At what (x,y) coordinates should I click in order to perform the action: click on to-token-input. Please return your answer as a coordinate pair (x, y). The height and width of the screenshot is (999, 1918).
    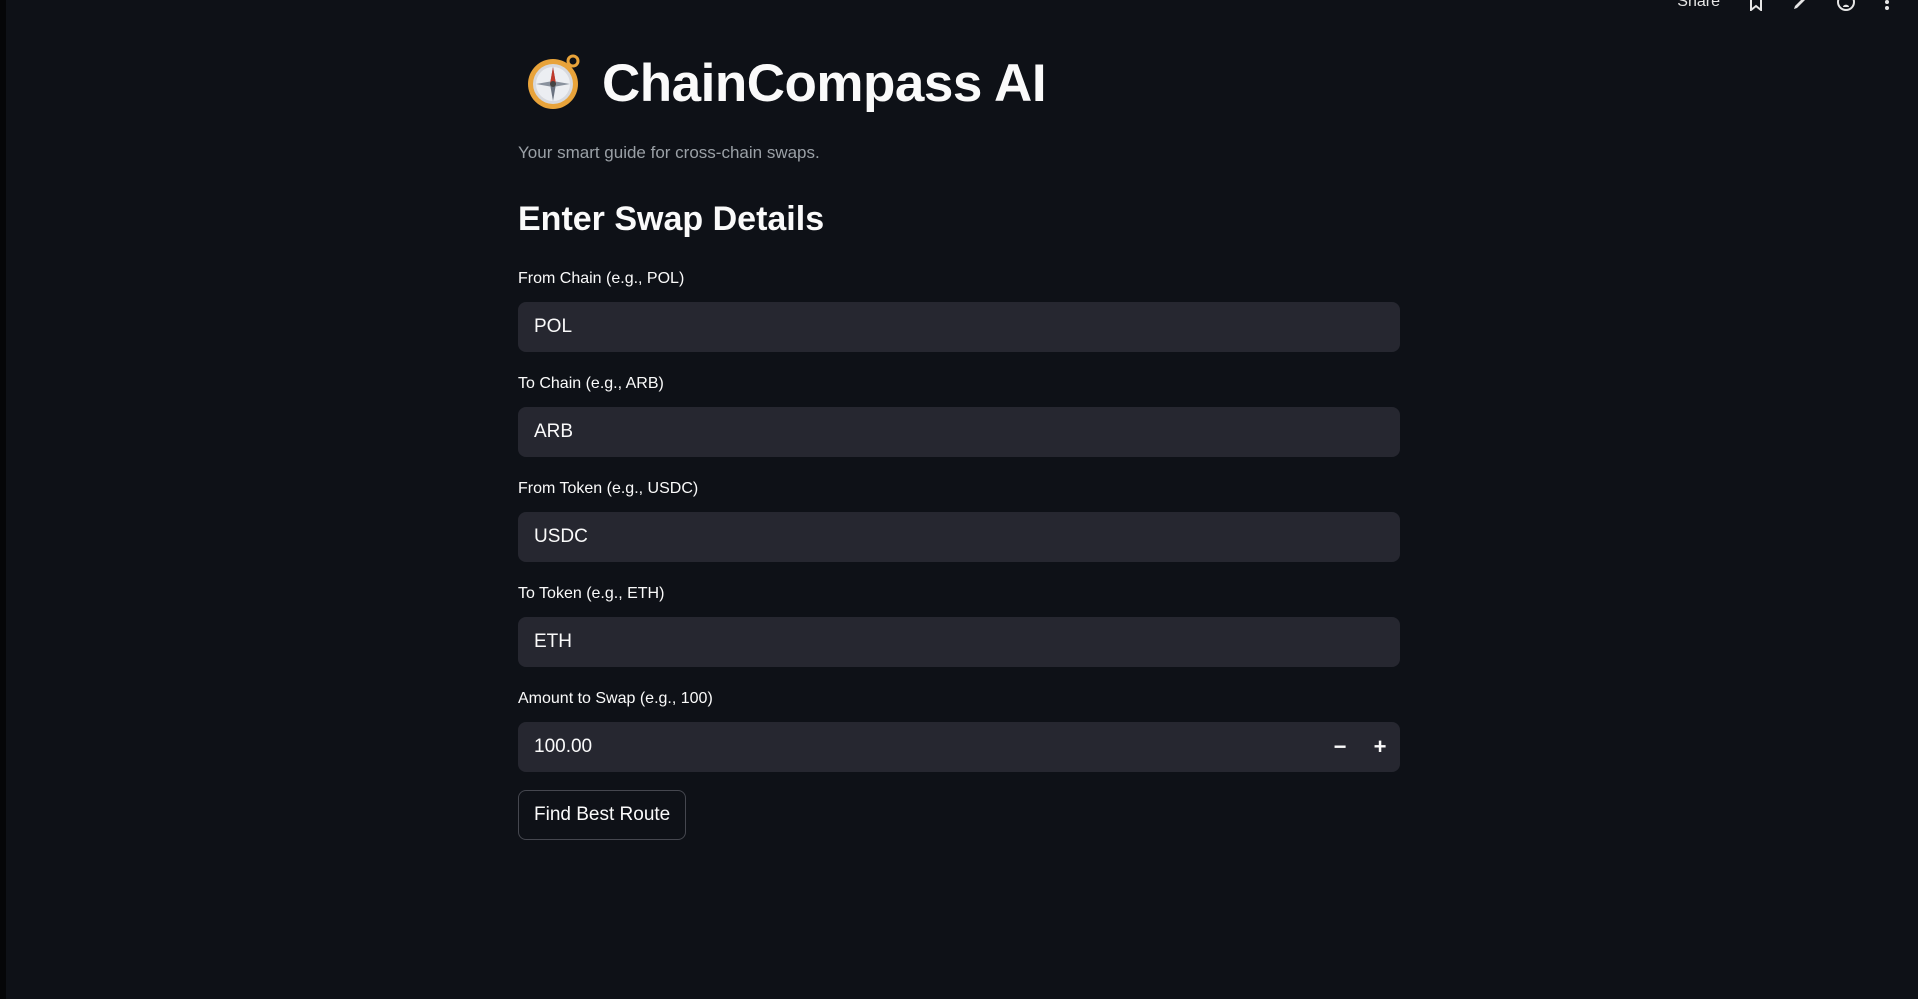
    Looking at the image, I should click on (959, 642).